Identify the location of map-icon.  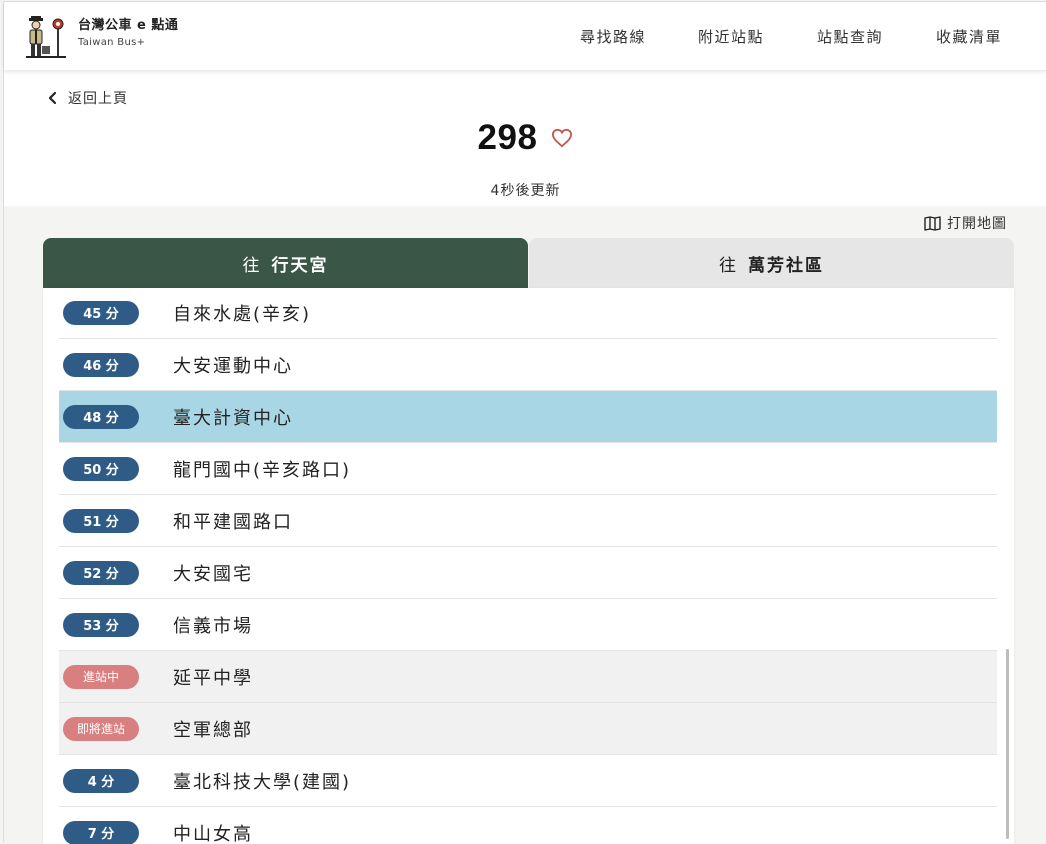
(932, 223).